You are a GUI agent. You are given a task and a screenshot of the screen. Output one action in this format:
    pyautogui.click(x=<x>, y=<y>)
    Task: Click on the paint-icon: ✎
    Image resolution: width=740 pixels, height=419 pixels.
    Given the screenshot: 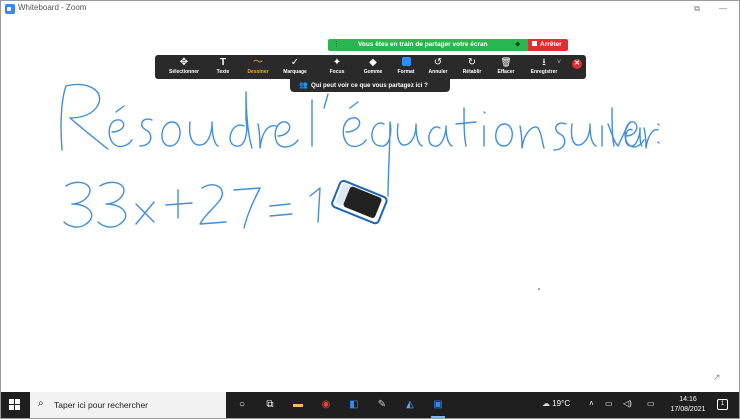 What is the action you would take?
    pyautogui.click(x=382, y=405)
    